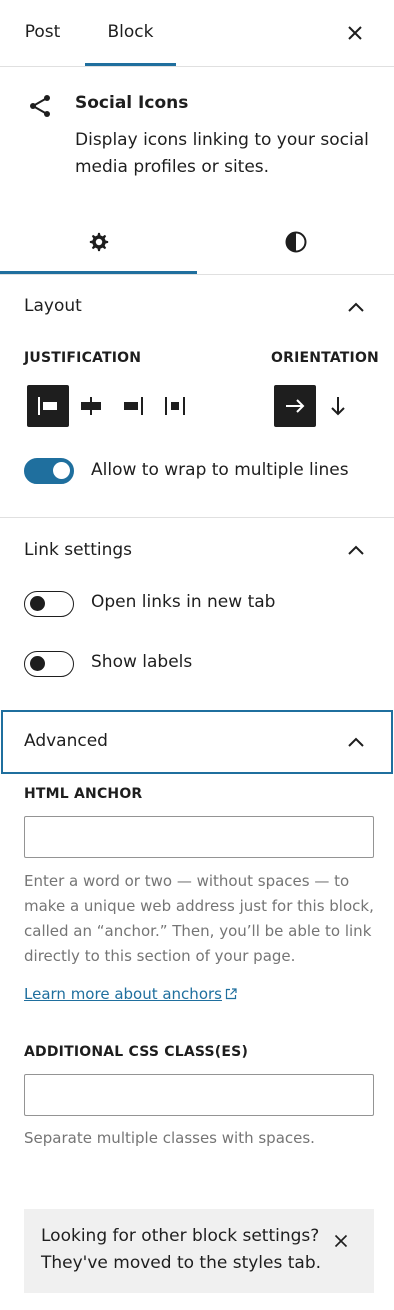 The height and width of the screenshot is (1310, 394). What do you see at coordinates (136, 1052) in the screenshot?
I see `css-class-label: ADDITIONAL CSS CLASS(ES)` at bounding box center [136, 1052].